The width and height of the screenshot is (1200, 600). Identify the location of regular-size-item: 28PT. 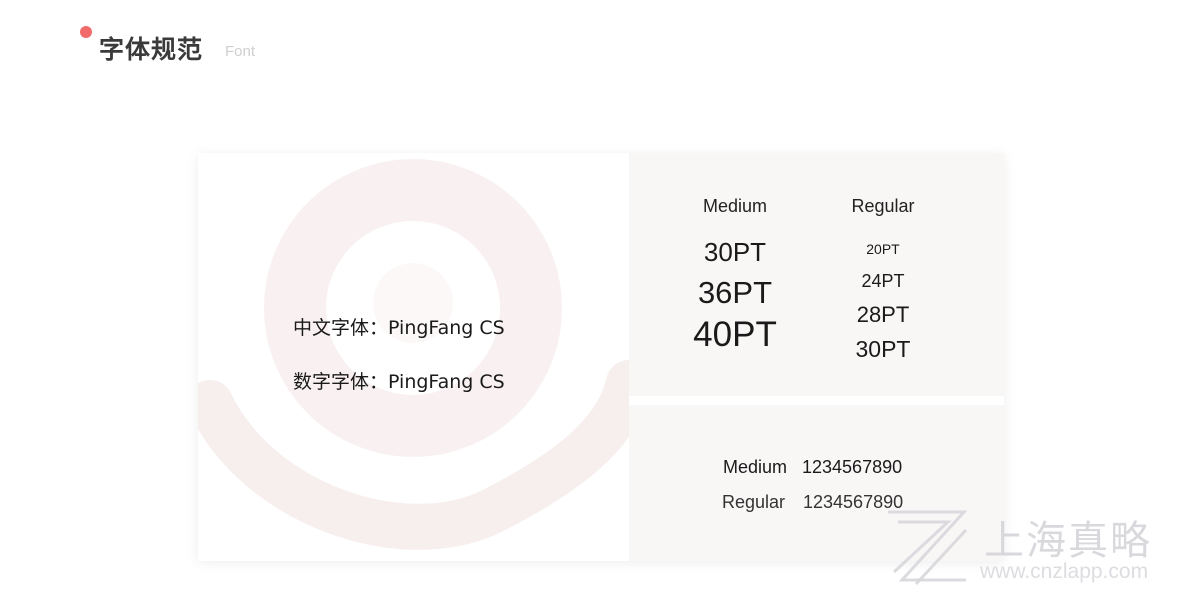
(883, 314).